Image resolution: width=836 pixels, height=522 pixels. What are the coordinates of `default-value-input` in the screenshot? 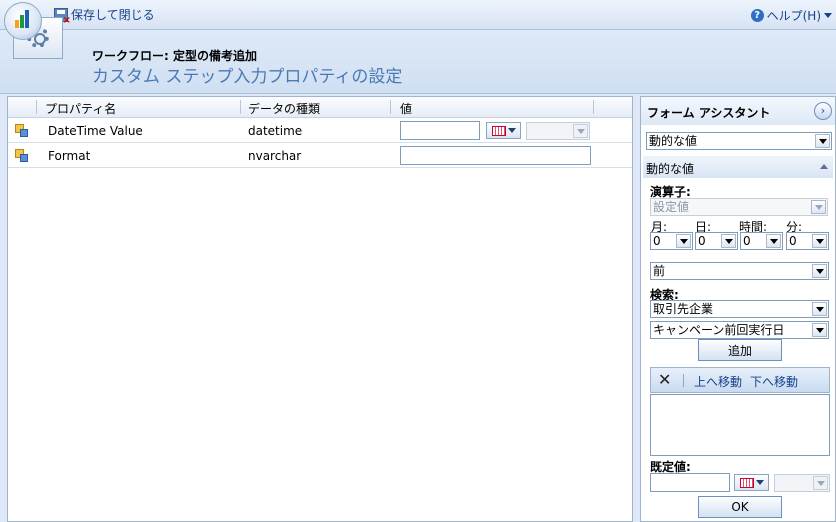 It's located at (690, 482).